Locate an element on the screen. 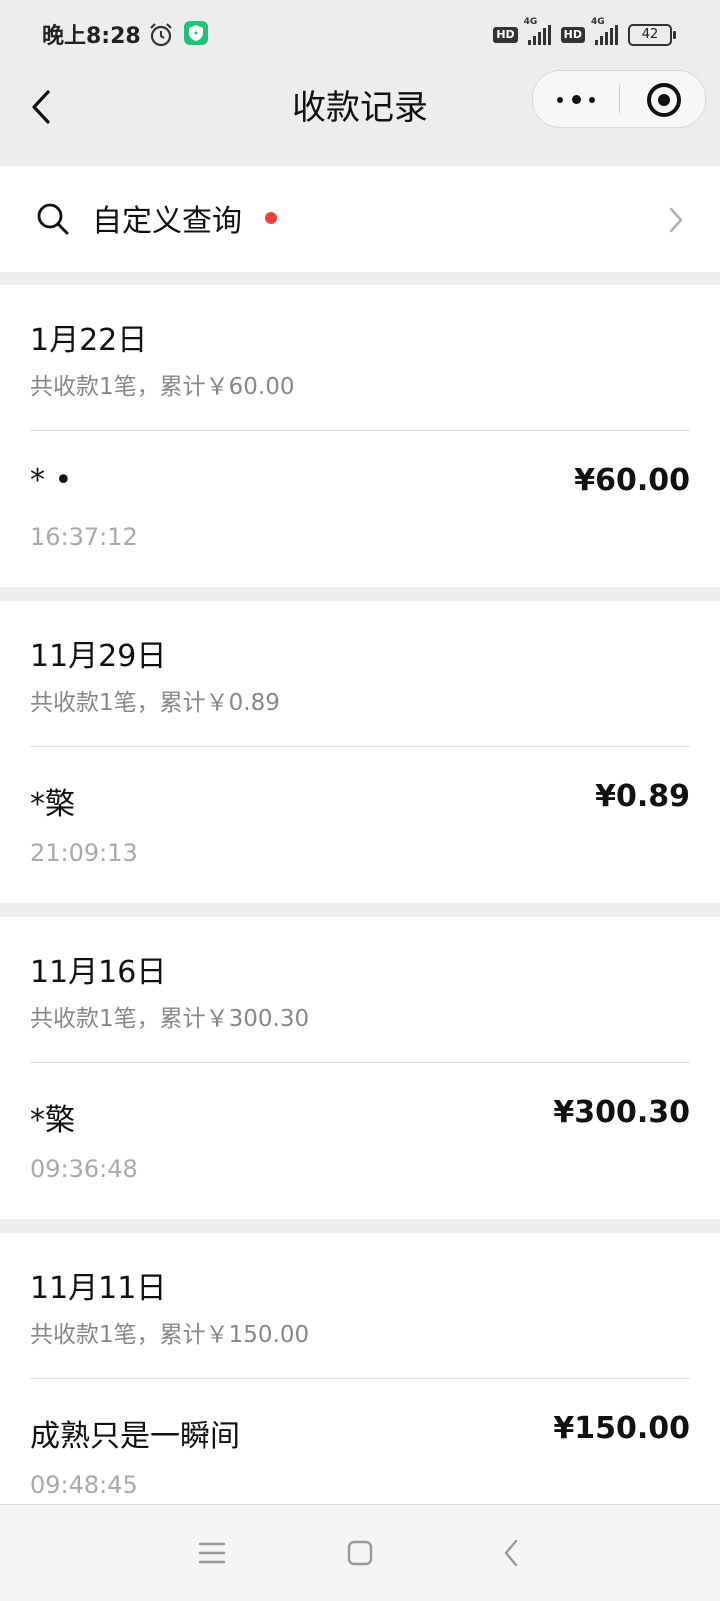 This screenshot has width=720, height=1601. menu-button is located at coordinates (212, 1553).